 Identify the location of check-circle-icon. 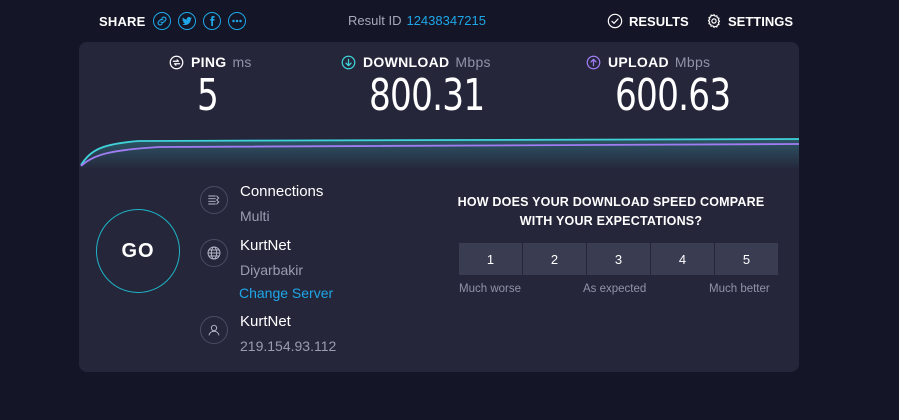
(615, 21).